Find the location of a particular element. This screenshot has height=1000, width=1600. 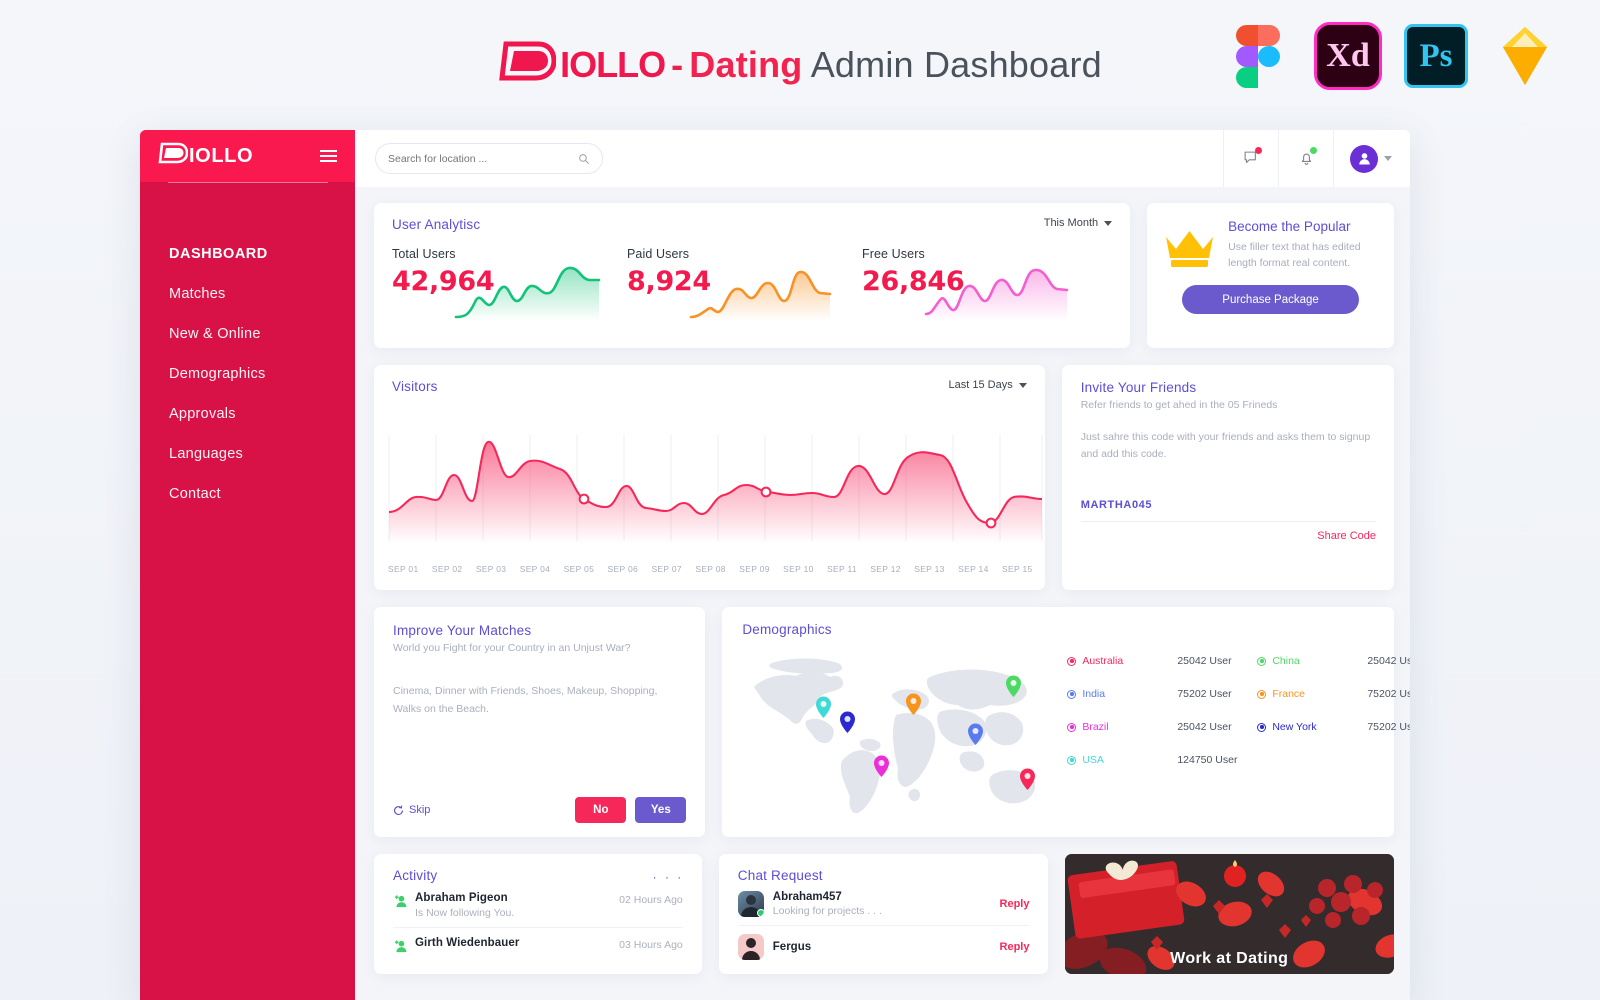

sidebar-item-matches: Matches is located at coordinates (247, 294).